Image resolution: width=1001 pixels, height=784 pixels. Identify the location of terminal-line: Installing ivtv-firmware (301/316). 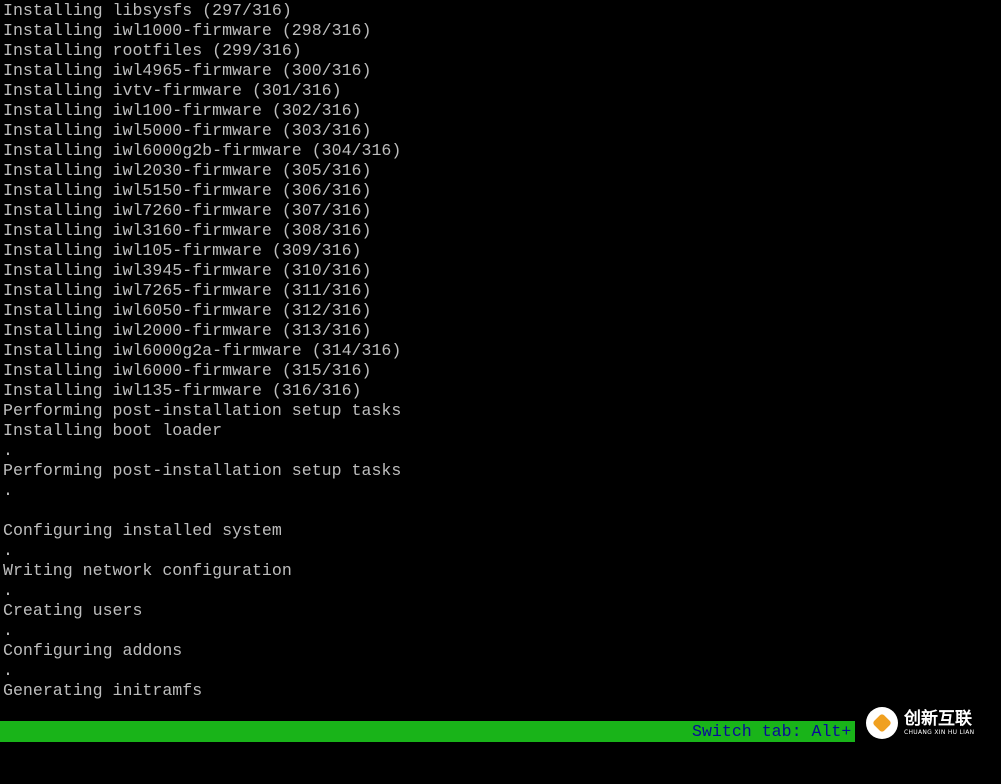
(172, 90).